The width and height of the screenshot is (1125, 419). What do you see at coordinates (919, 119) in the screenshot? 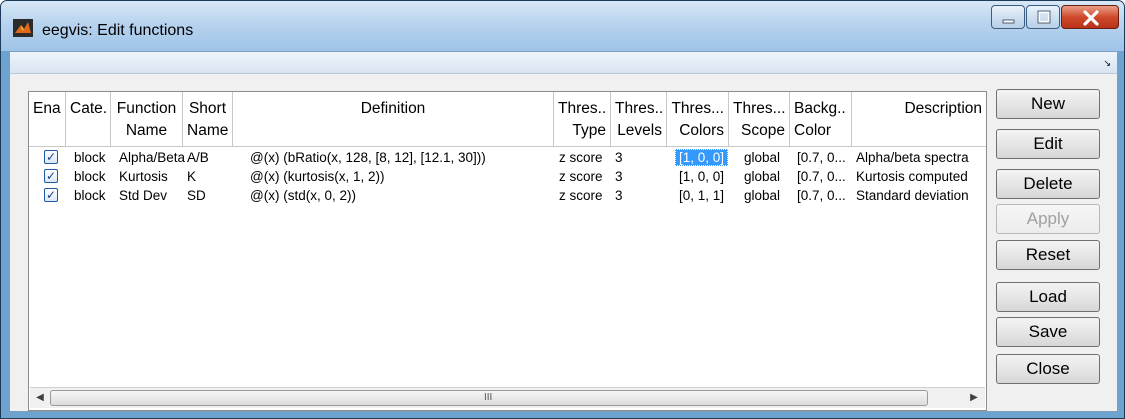
I see `column-header-description: Description` at bounding box center [919, 119].